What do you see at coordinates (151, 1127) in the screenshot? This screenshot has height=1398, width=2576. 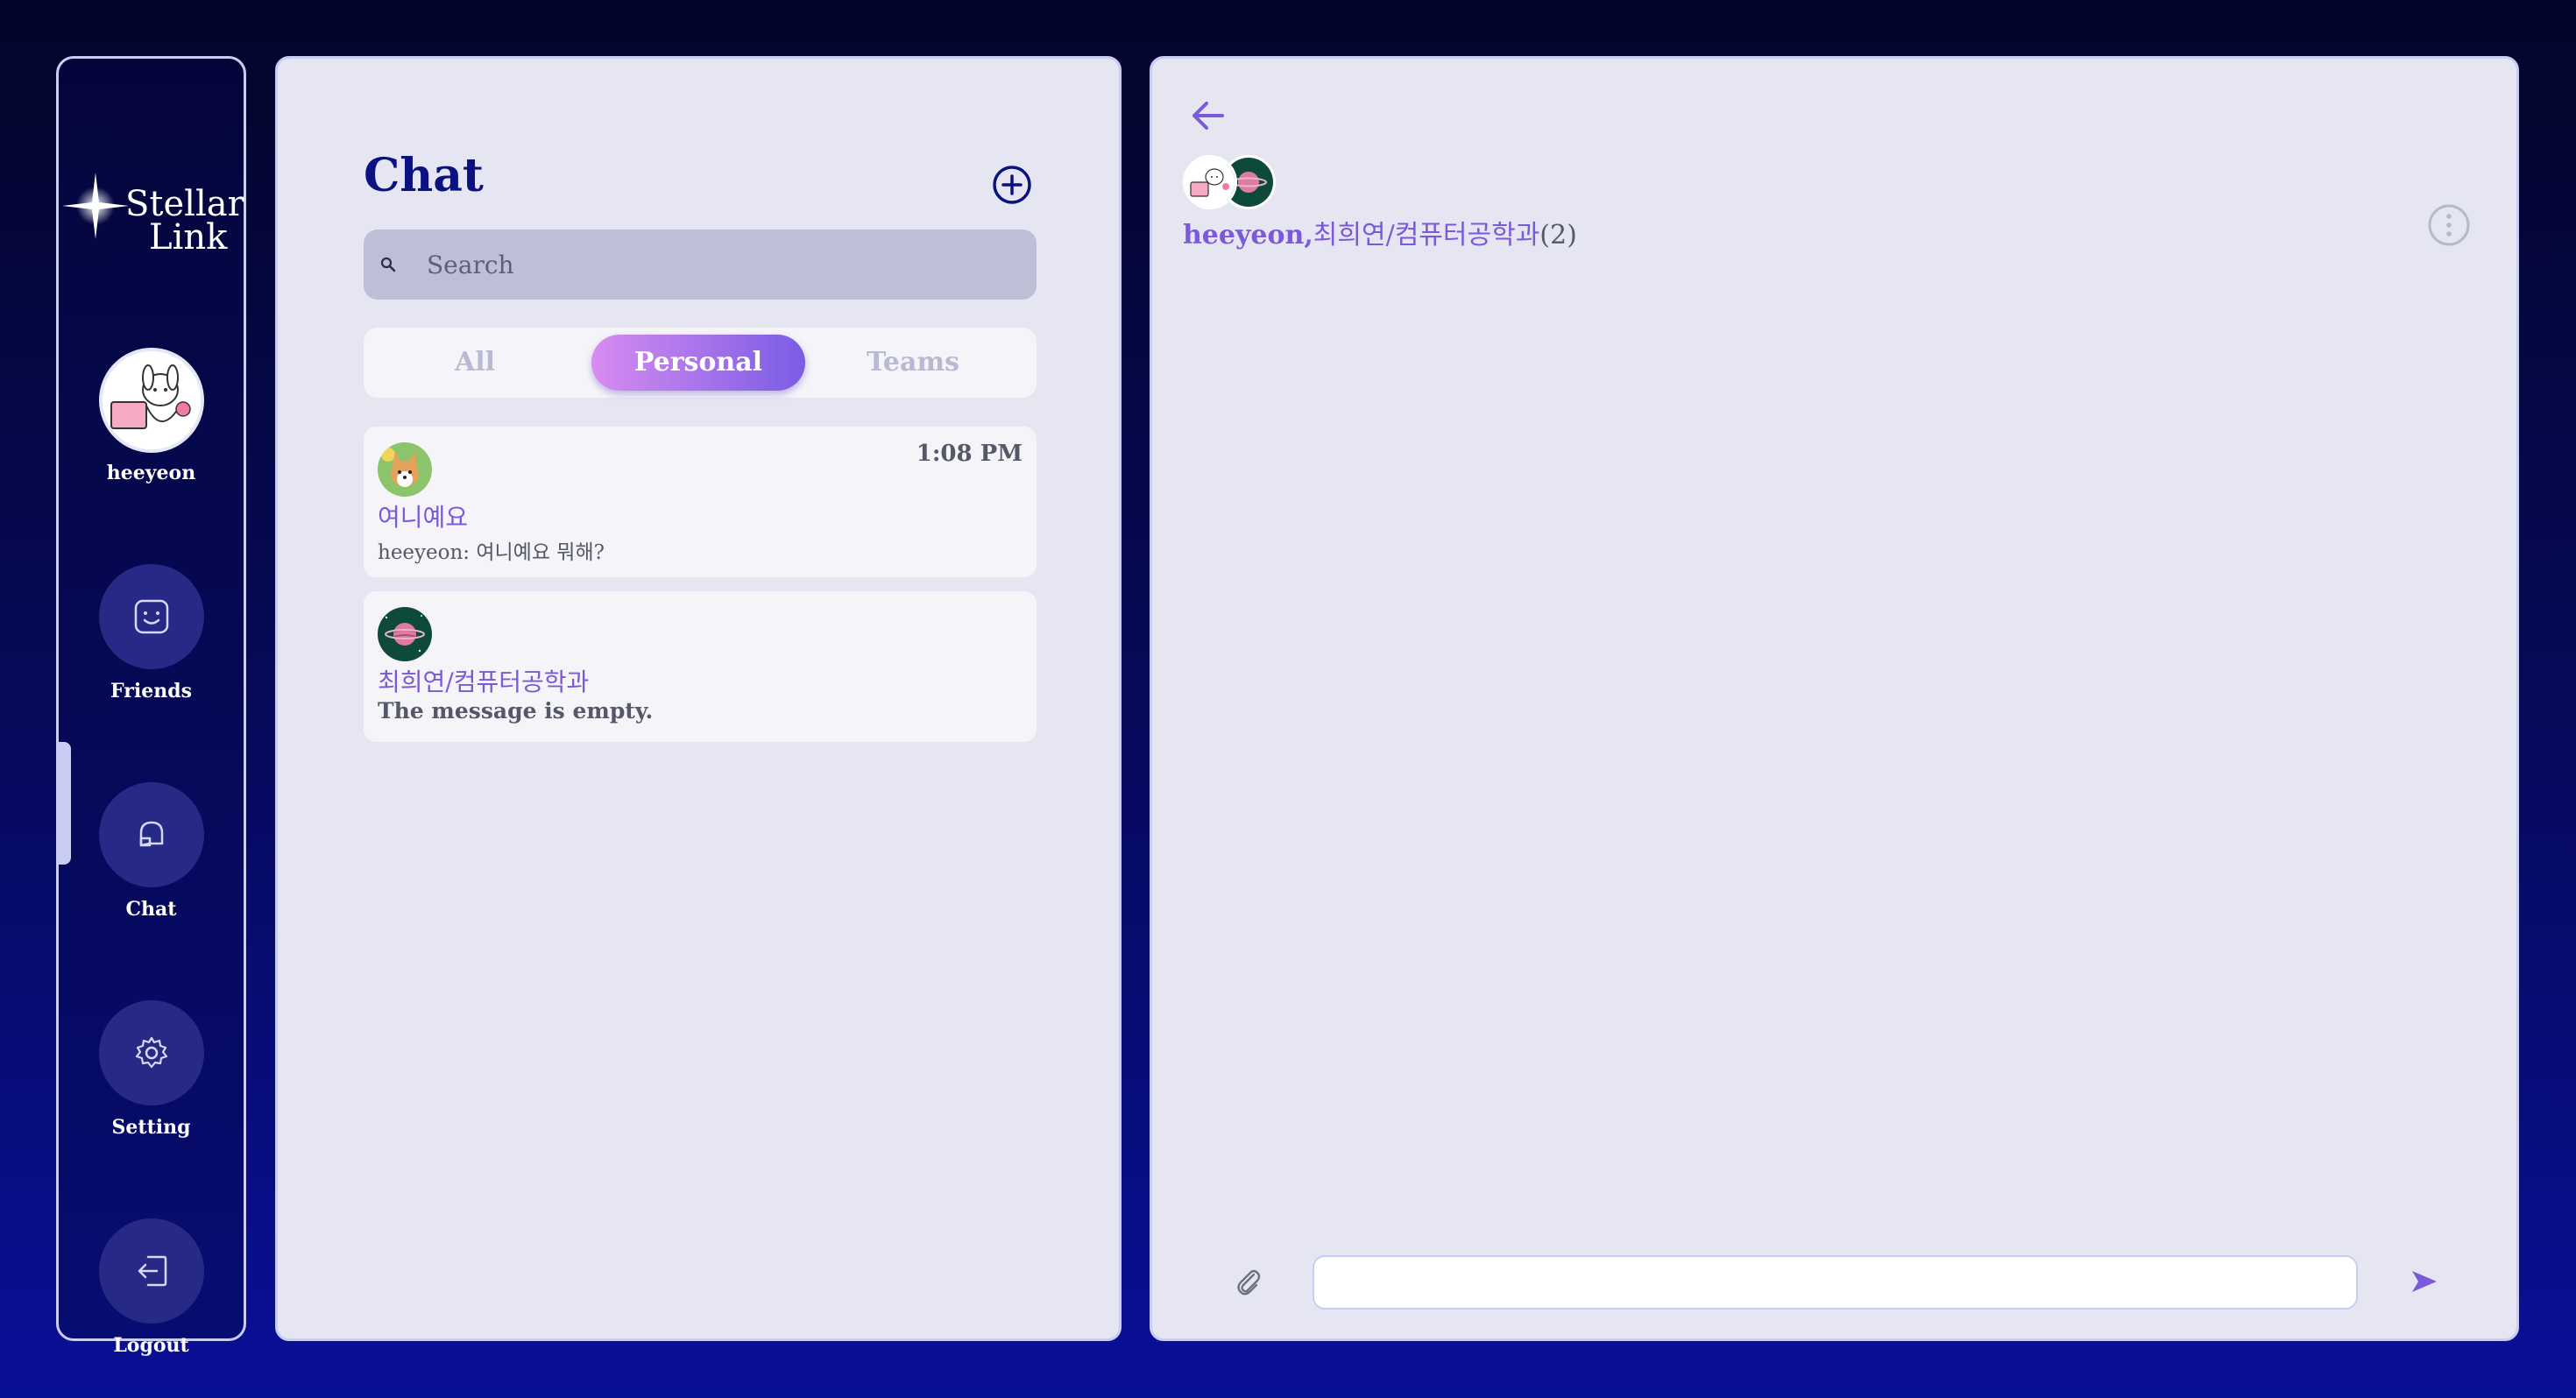 I see `nav-setting-label: Setting` at bounding box center [151, 1127].